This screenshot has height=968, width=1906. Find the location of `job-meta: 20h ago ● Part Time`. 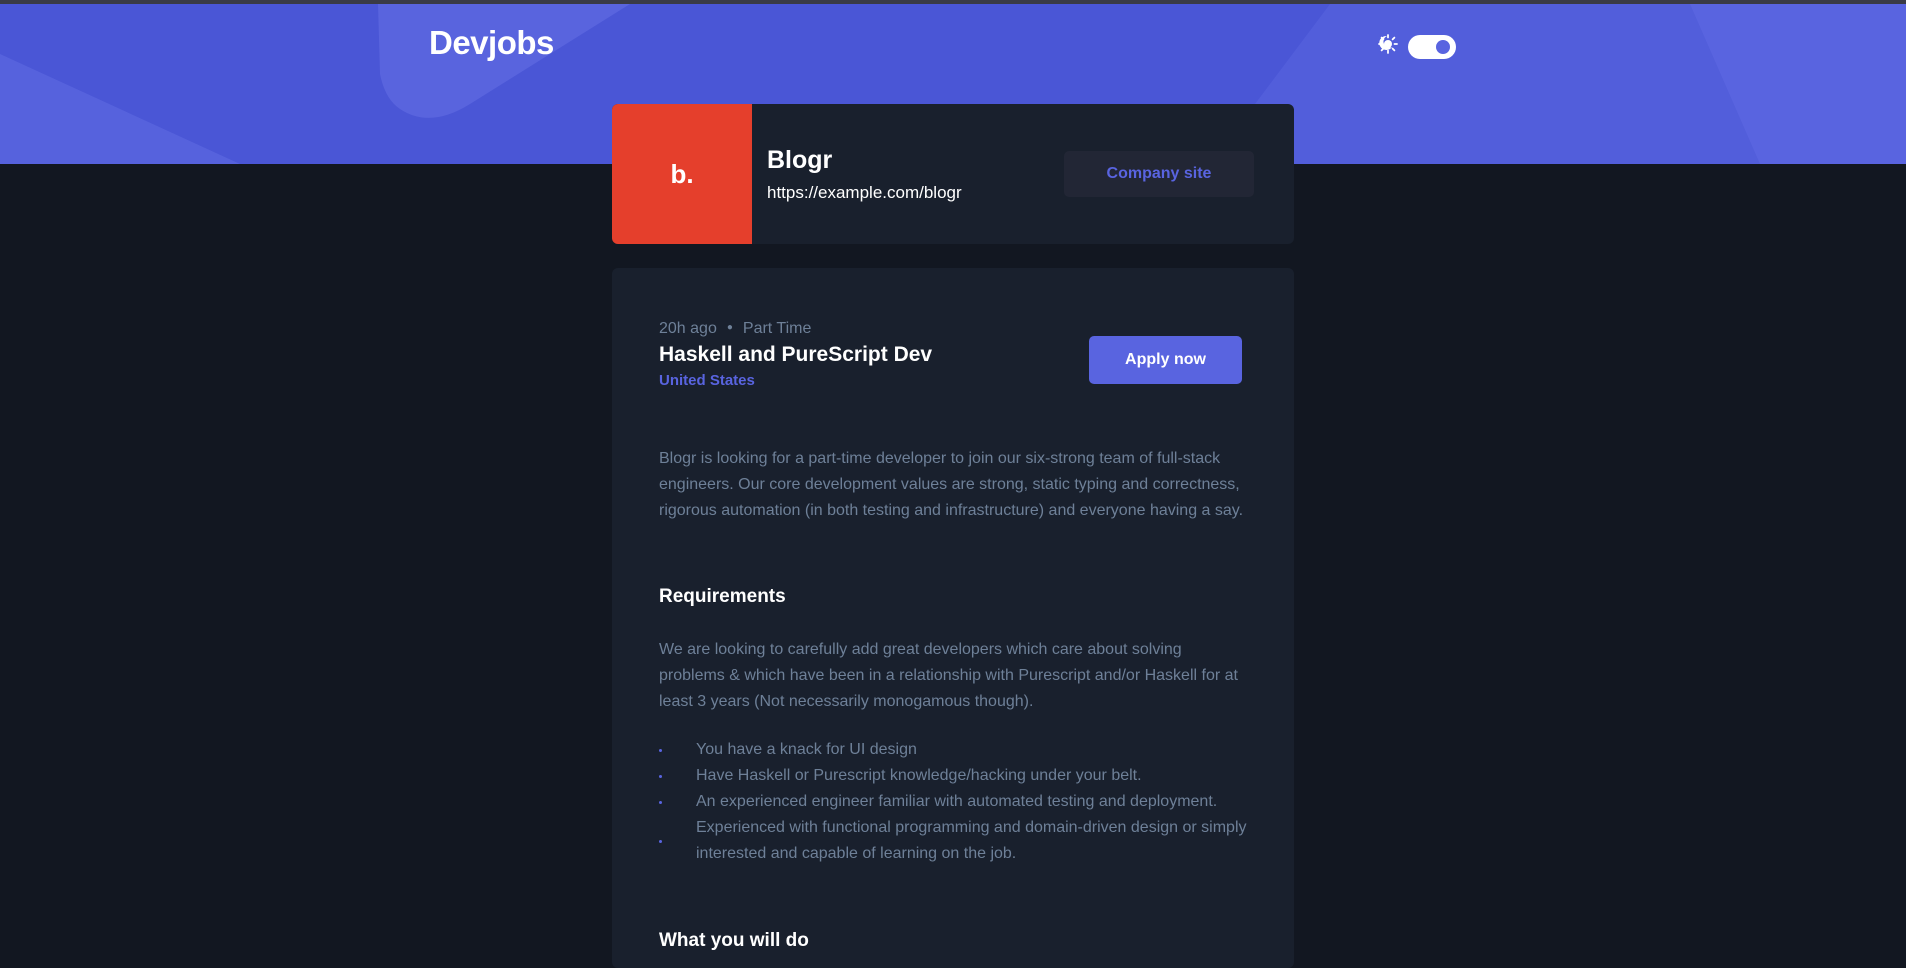

job-meta: 20h ago ● Part Time is located at coordinates (735, 329).